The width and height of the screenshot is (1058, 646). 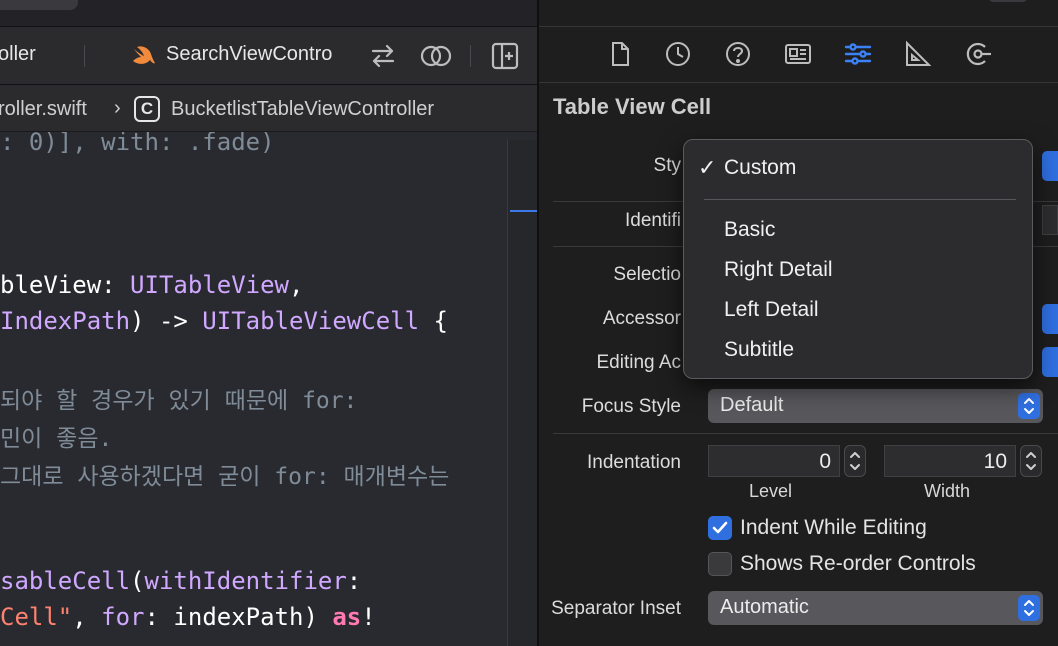 I want to click on code-token: Cell", so click(x=36, y=617).